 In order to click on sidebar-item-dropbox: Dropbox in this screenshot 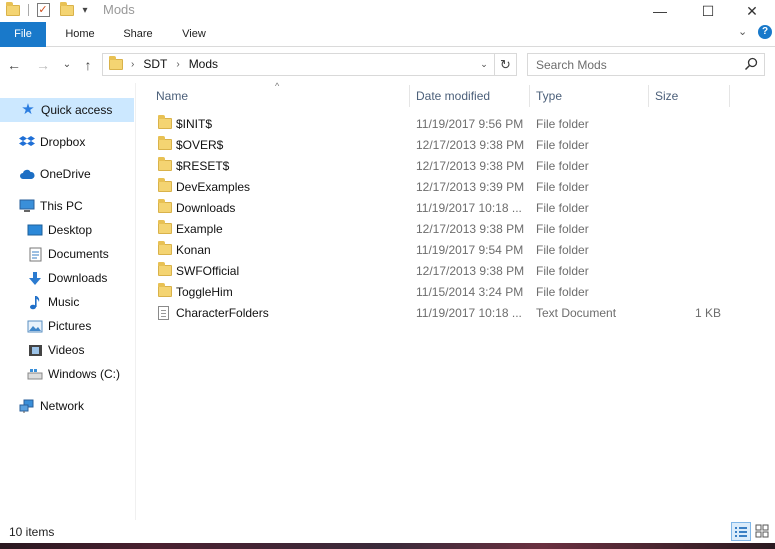, I will do `click(67, 142)`.